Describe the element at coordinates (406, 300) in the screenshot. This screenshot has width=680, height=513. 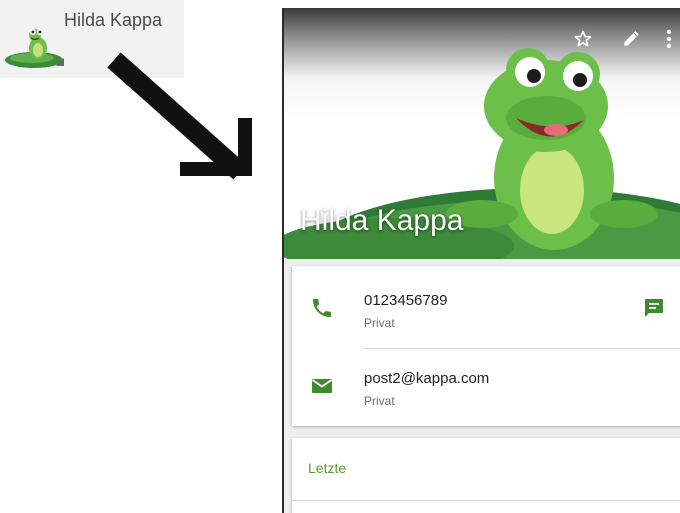
I see `phone-number: 0123456789` at that location.